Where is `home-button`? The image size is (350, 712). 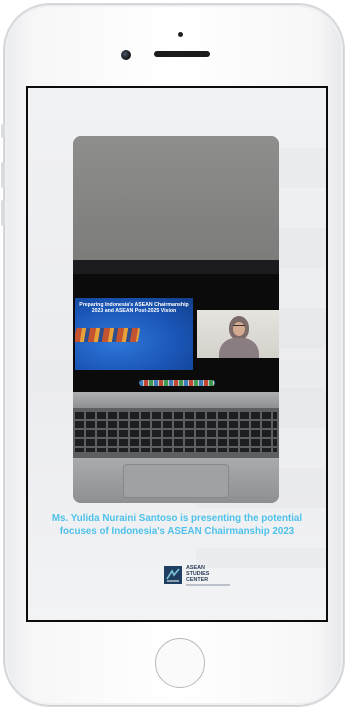
home-button is located at coordinates (180, 663).